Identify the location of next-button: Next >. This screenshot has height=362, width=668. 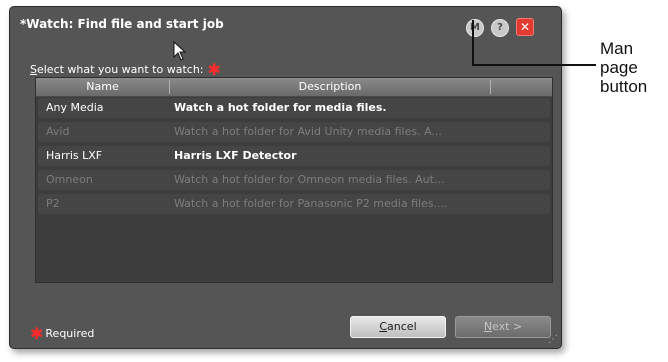
(503, 327).